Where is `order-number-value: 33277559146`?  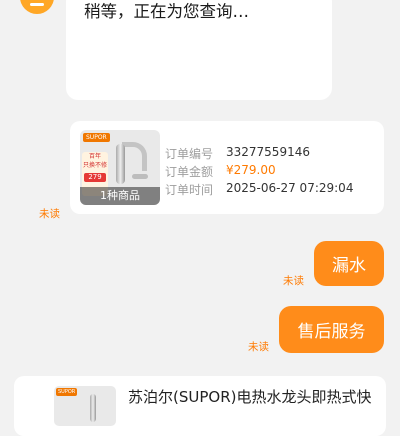 order-number-value: 33277559146 is located at coordinates (268, 152).